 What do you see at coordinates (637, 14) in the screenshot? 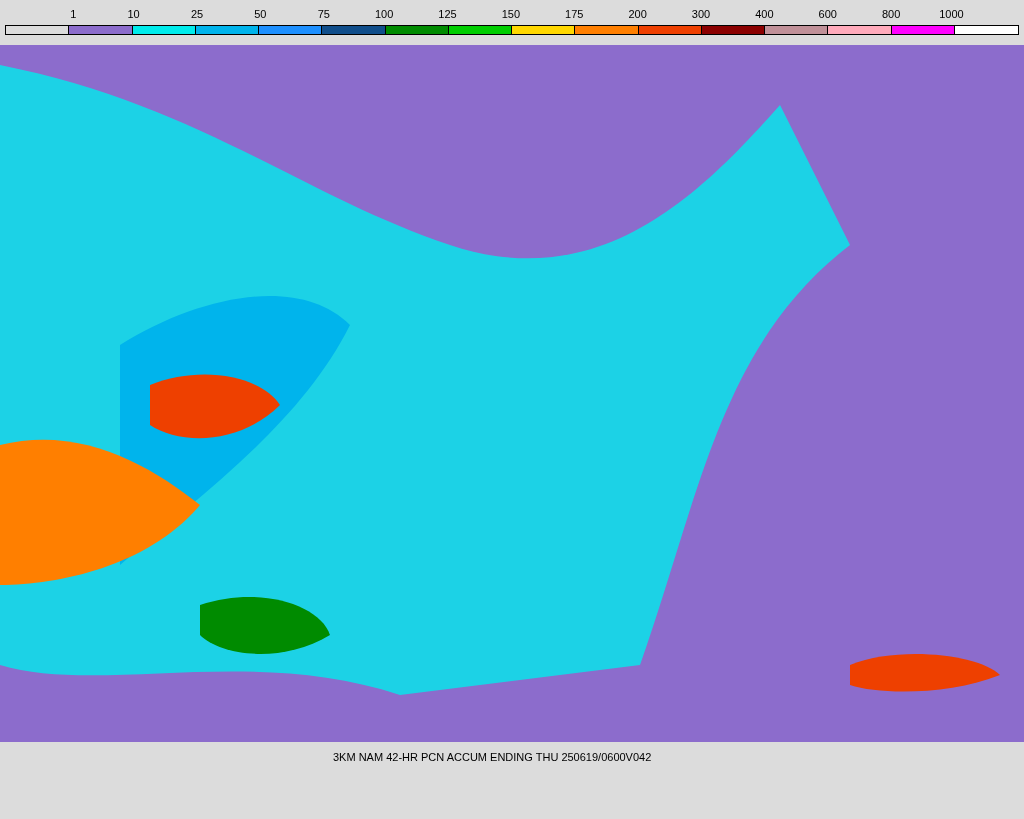
I see `legend-label: 200` at bounding box center [637, 14].